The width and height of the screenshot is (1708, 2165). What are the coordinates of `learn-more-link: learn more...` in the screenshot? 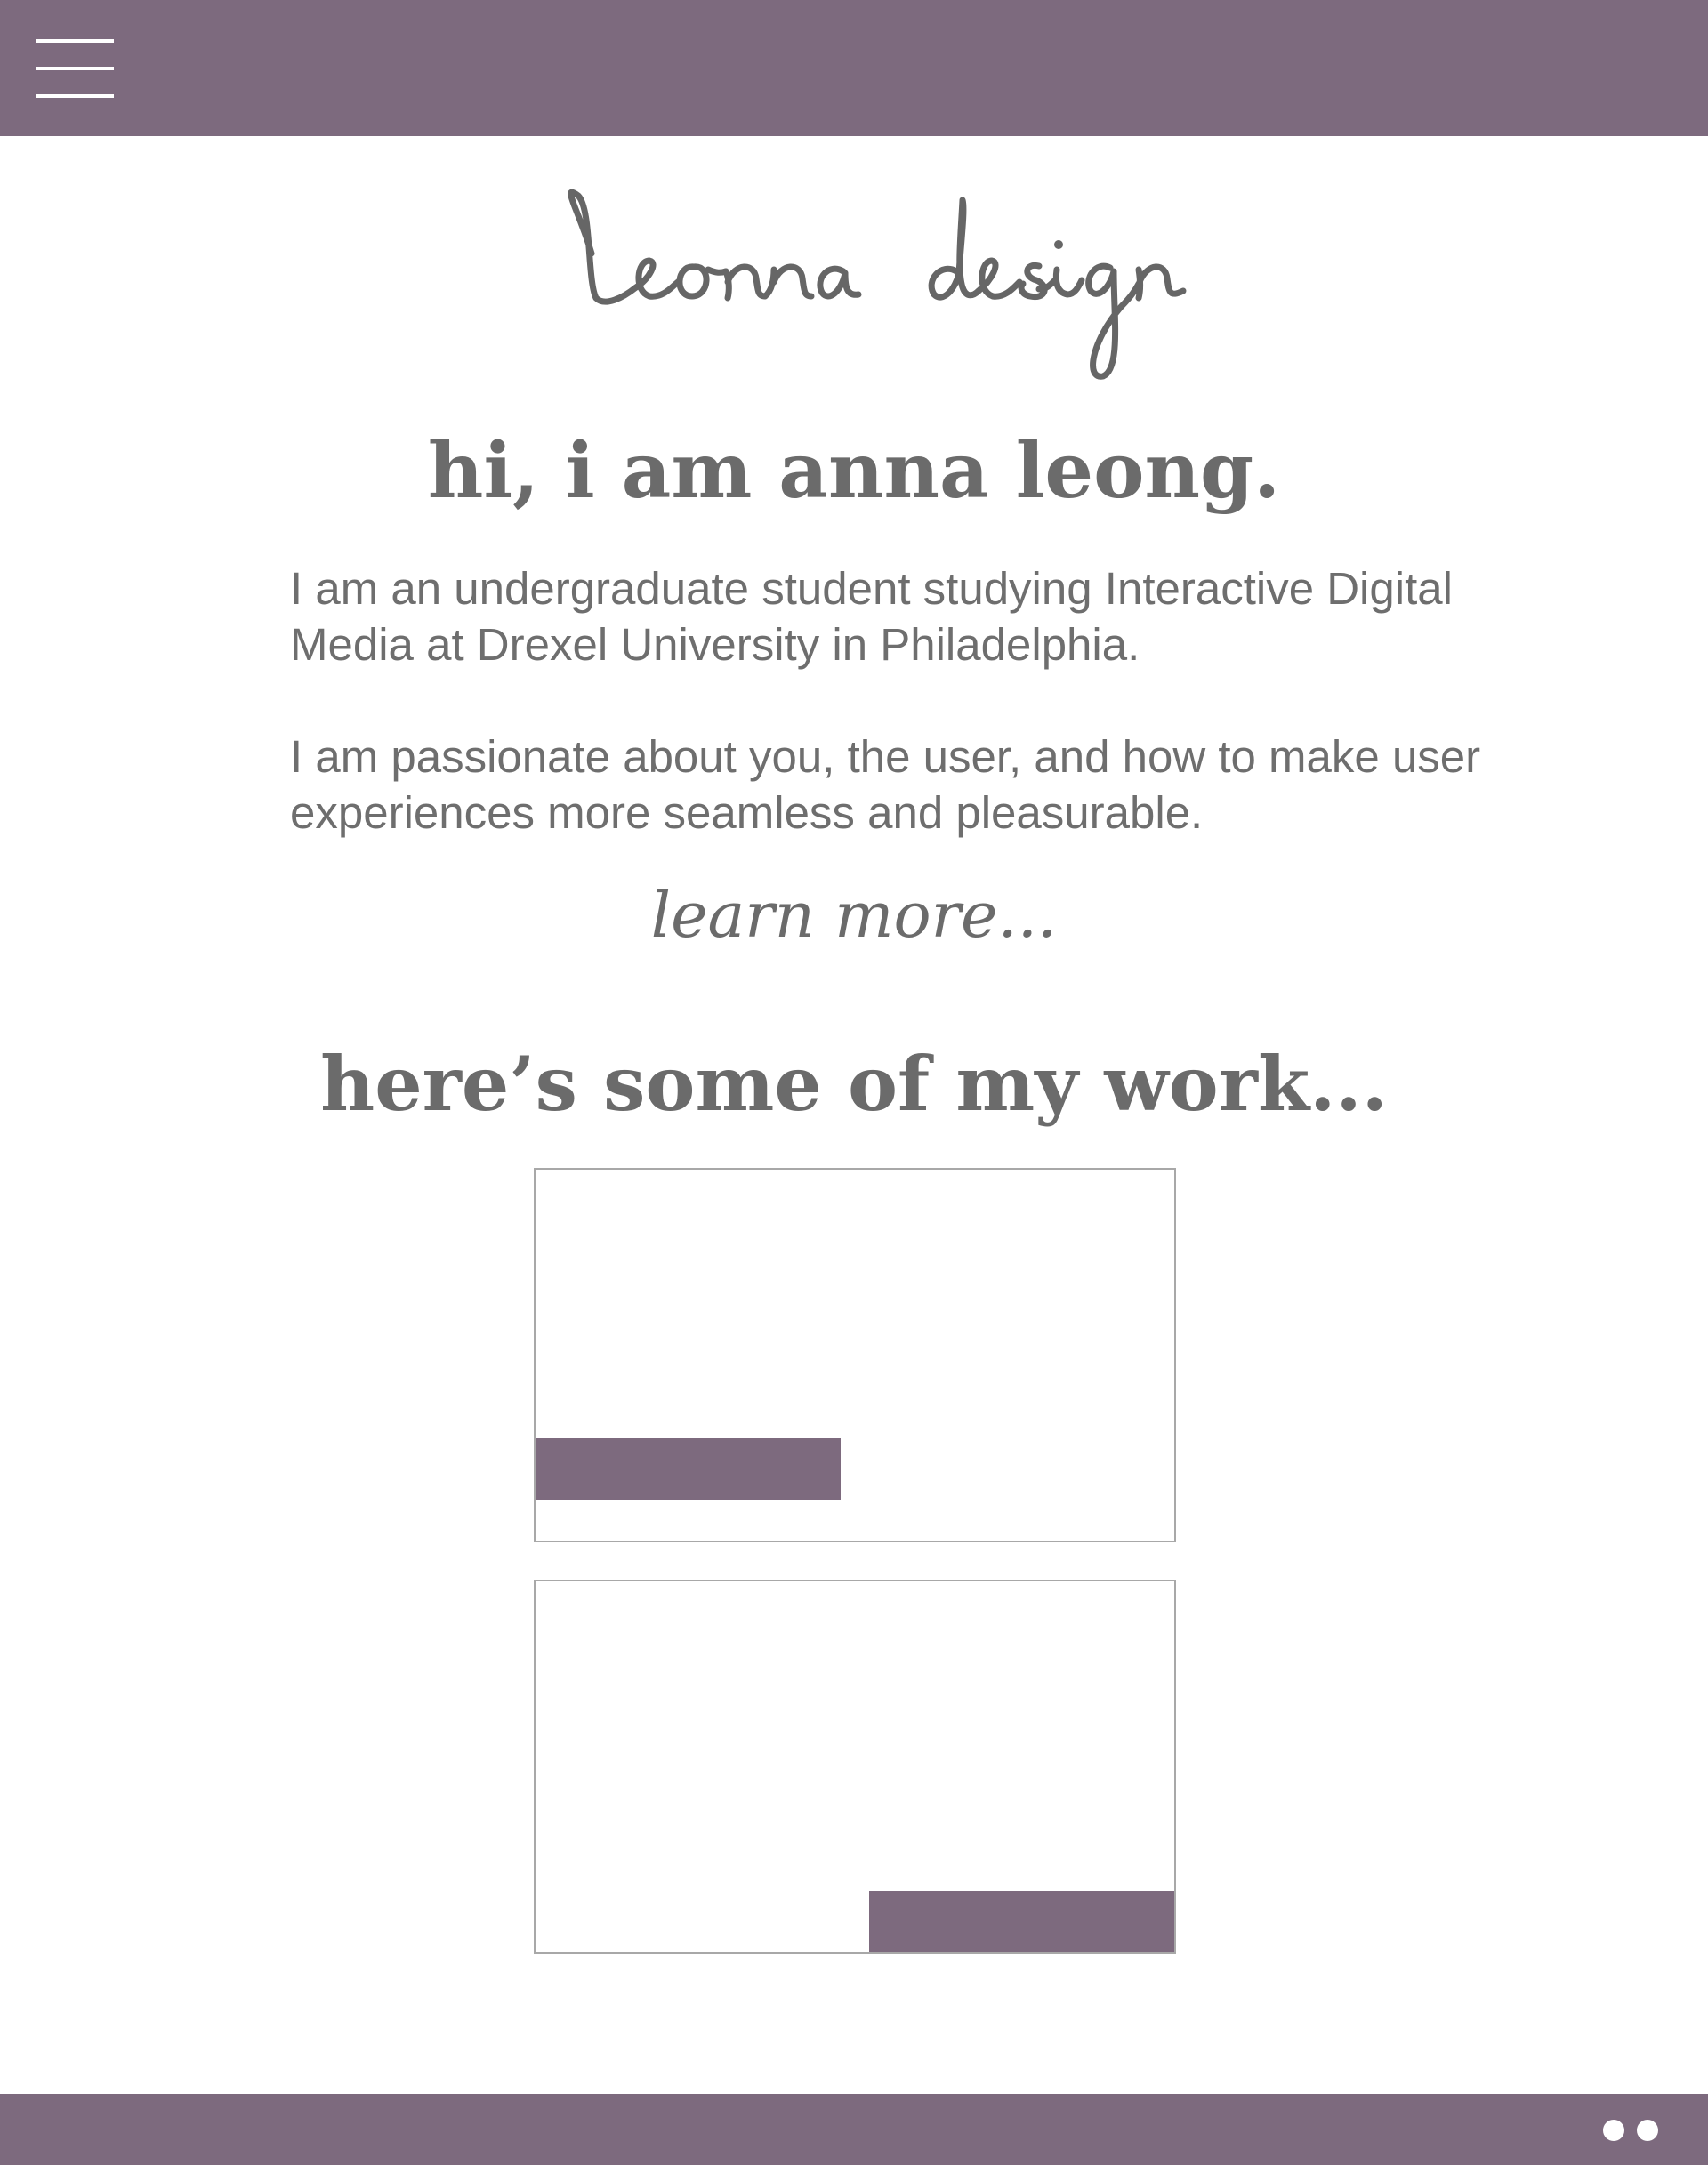 It's located at (854, 915).